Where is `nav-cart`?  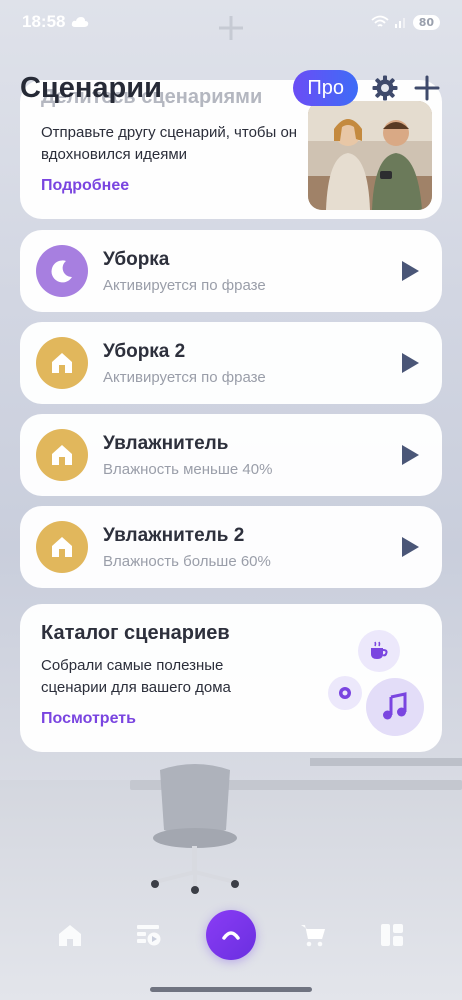 nav-cart is located at coordinates (313, 935).